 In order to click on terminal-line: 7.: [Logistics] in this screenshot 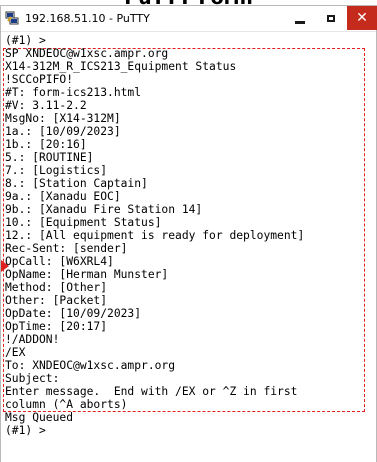, I will do `click(56, 170)`.